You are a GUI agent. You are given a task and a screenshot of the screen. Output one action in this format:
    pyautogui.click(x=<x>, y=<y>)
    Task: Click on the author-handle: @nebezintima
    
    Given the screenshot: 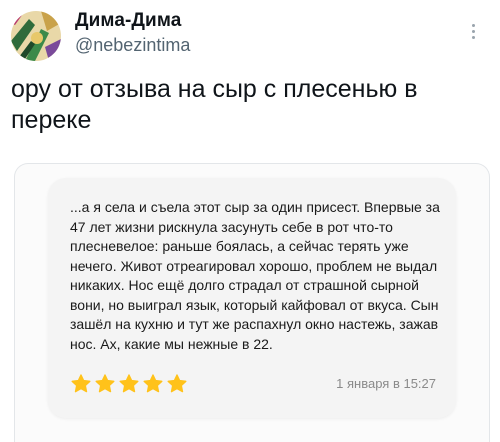 What is the action you would take?
    pyautogui.click(x=132, y=45)
    